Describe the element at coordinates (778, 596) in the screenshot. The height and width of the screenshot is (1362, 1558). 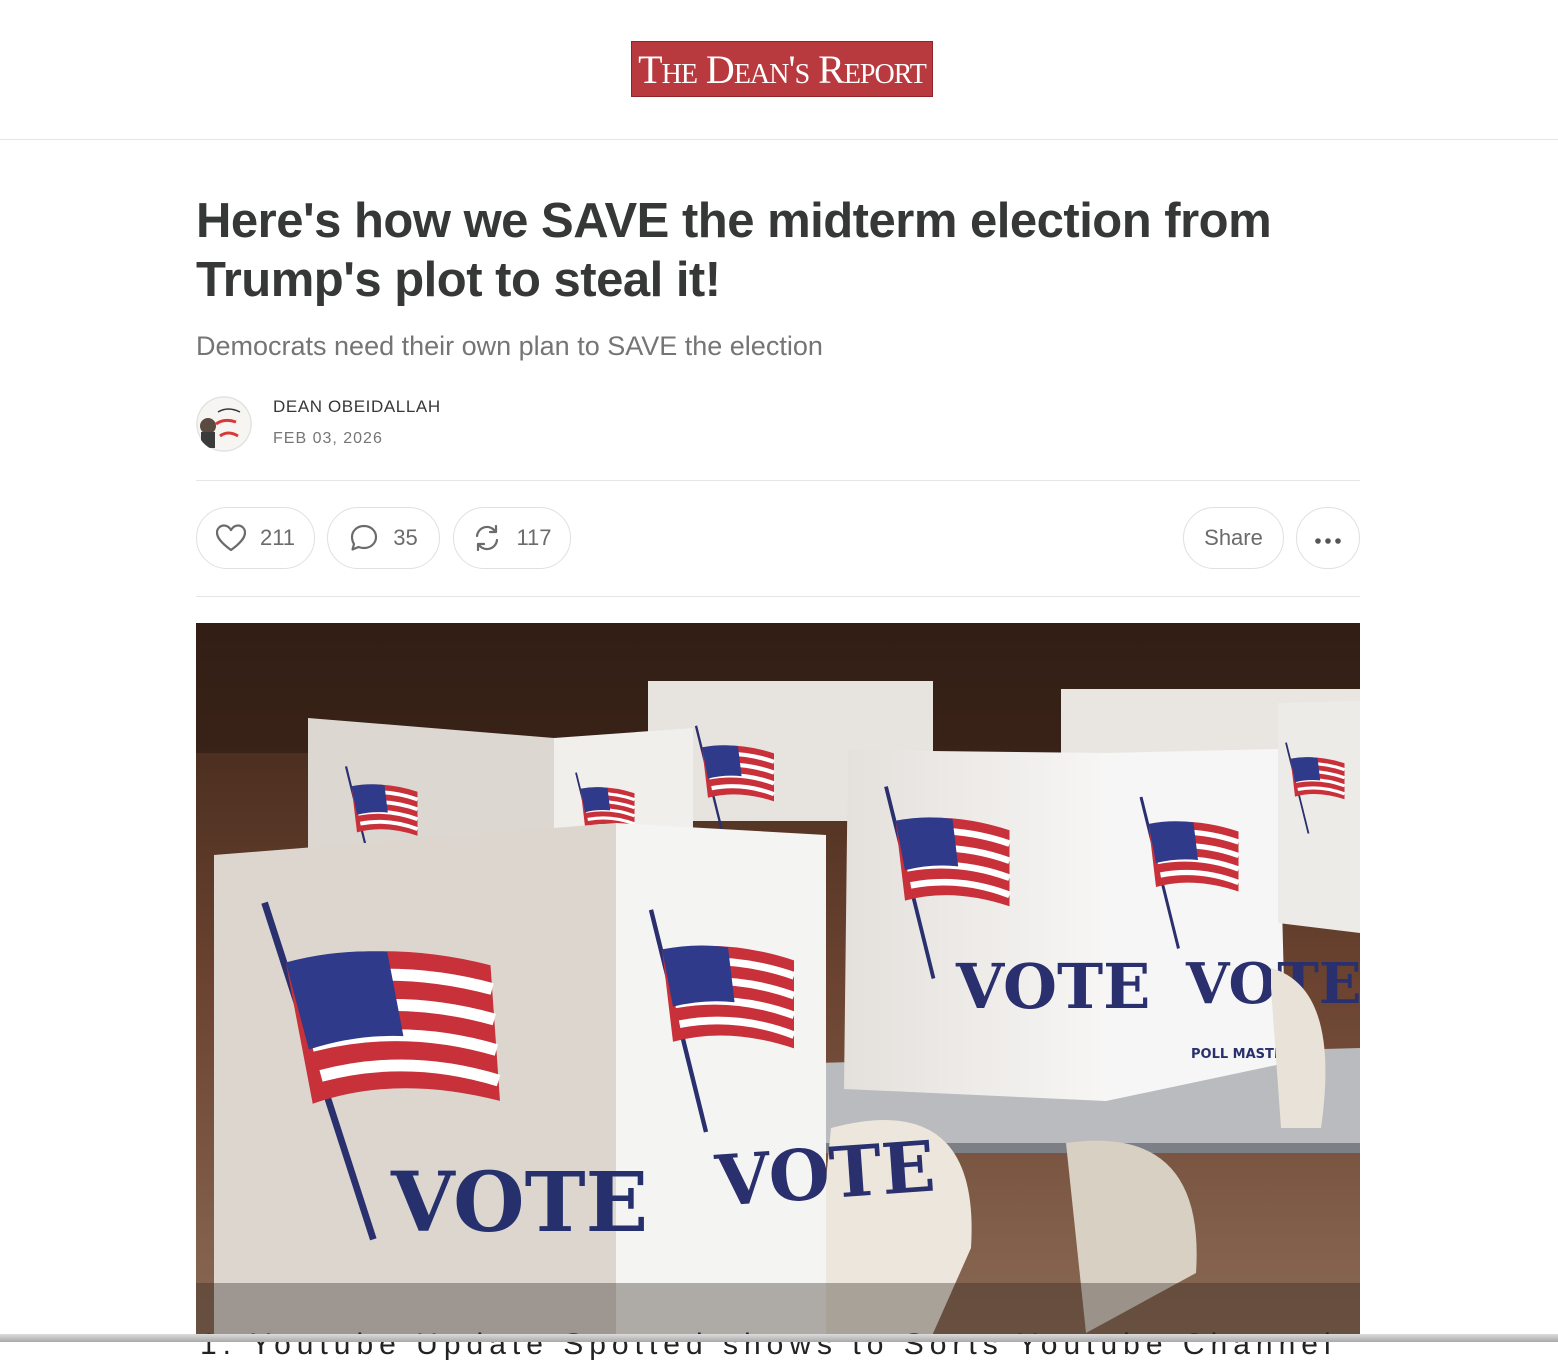
I see `divider-bottom` at that location.